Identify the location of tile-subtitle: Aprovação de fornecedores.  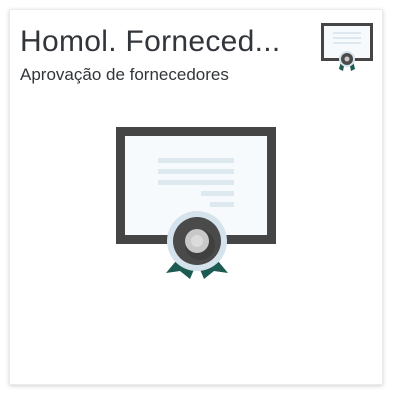
(124, 74).